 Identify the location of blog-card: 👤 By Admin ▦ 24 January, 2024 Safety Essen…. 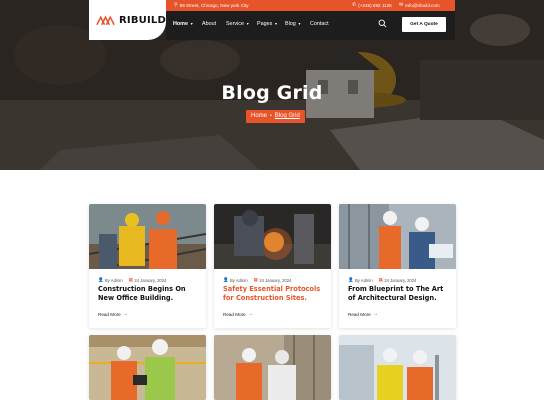
(272, 266).